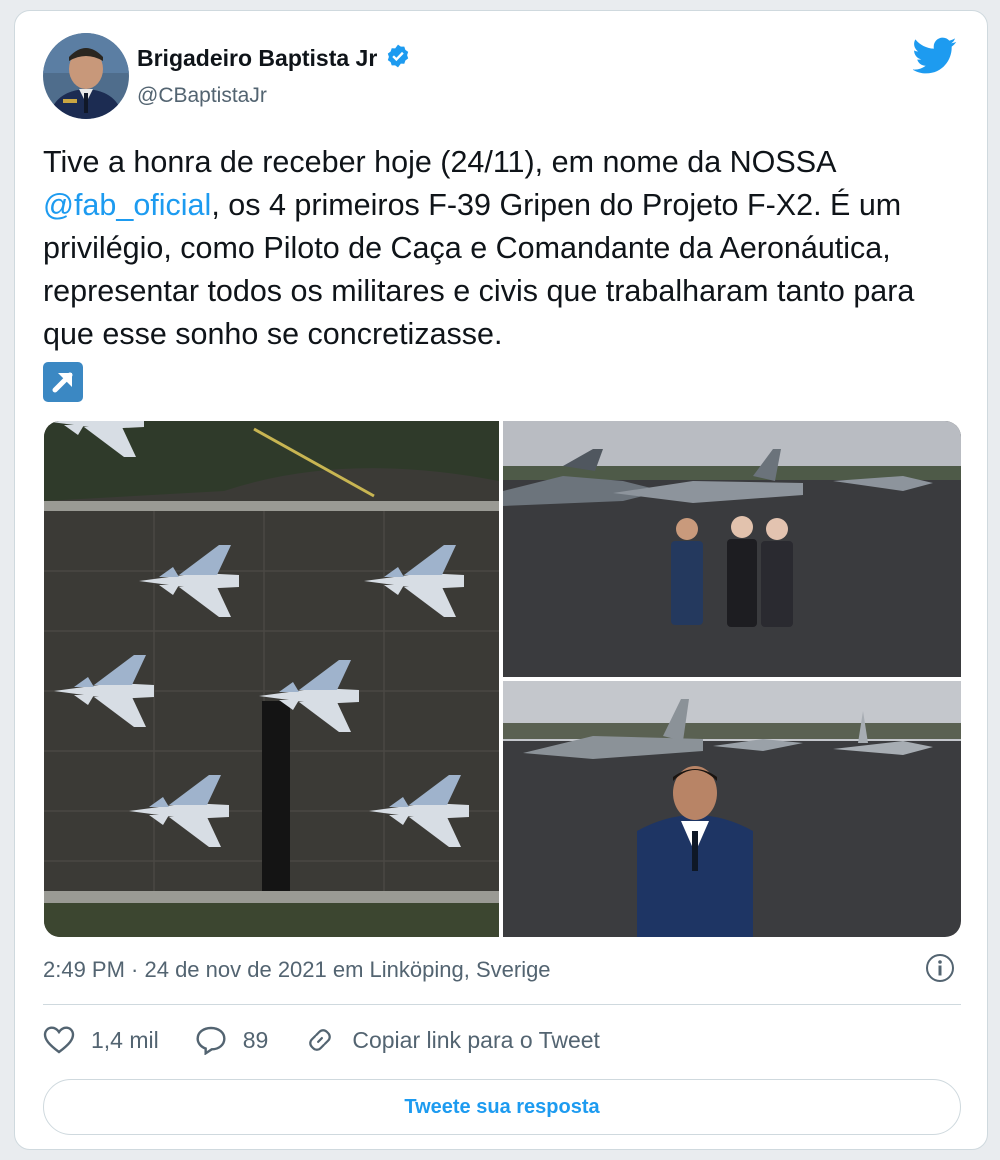 This screenshot has height=1160, width=1000. I want to click on tweet-reply-button: Tweete sua resposta, so click(502, 1107).